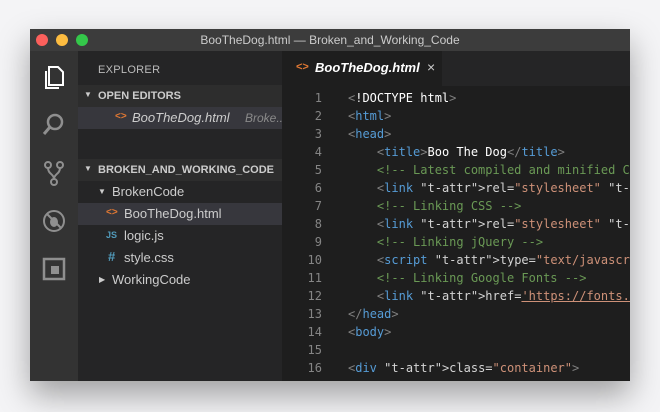  What do you see at coordinates (318, 206) in the screenshot?
I see `line-number: 7` at bounding box center [318, 206].